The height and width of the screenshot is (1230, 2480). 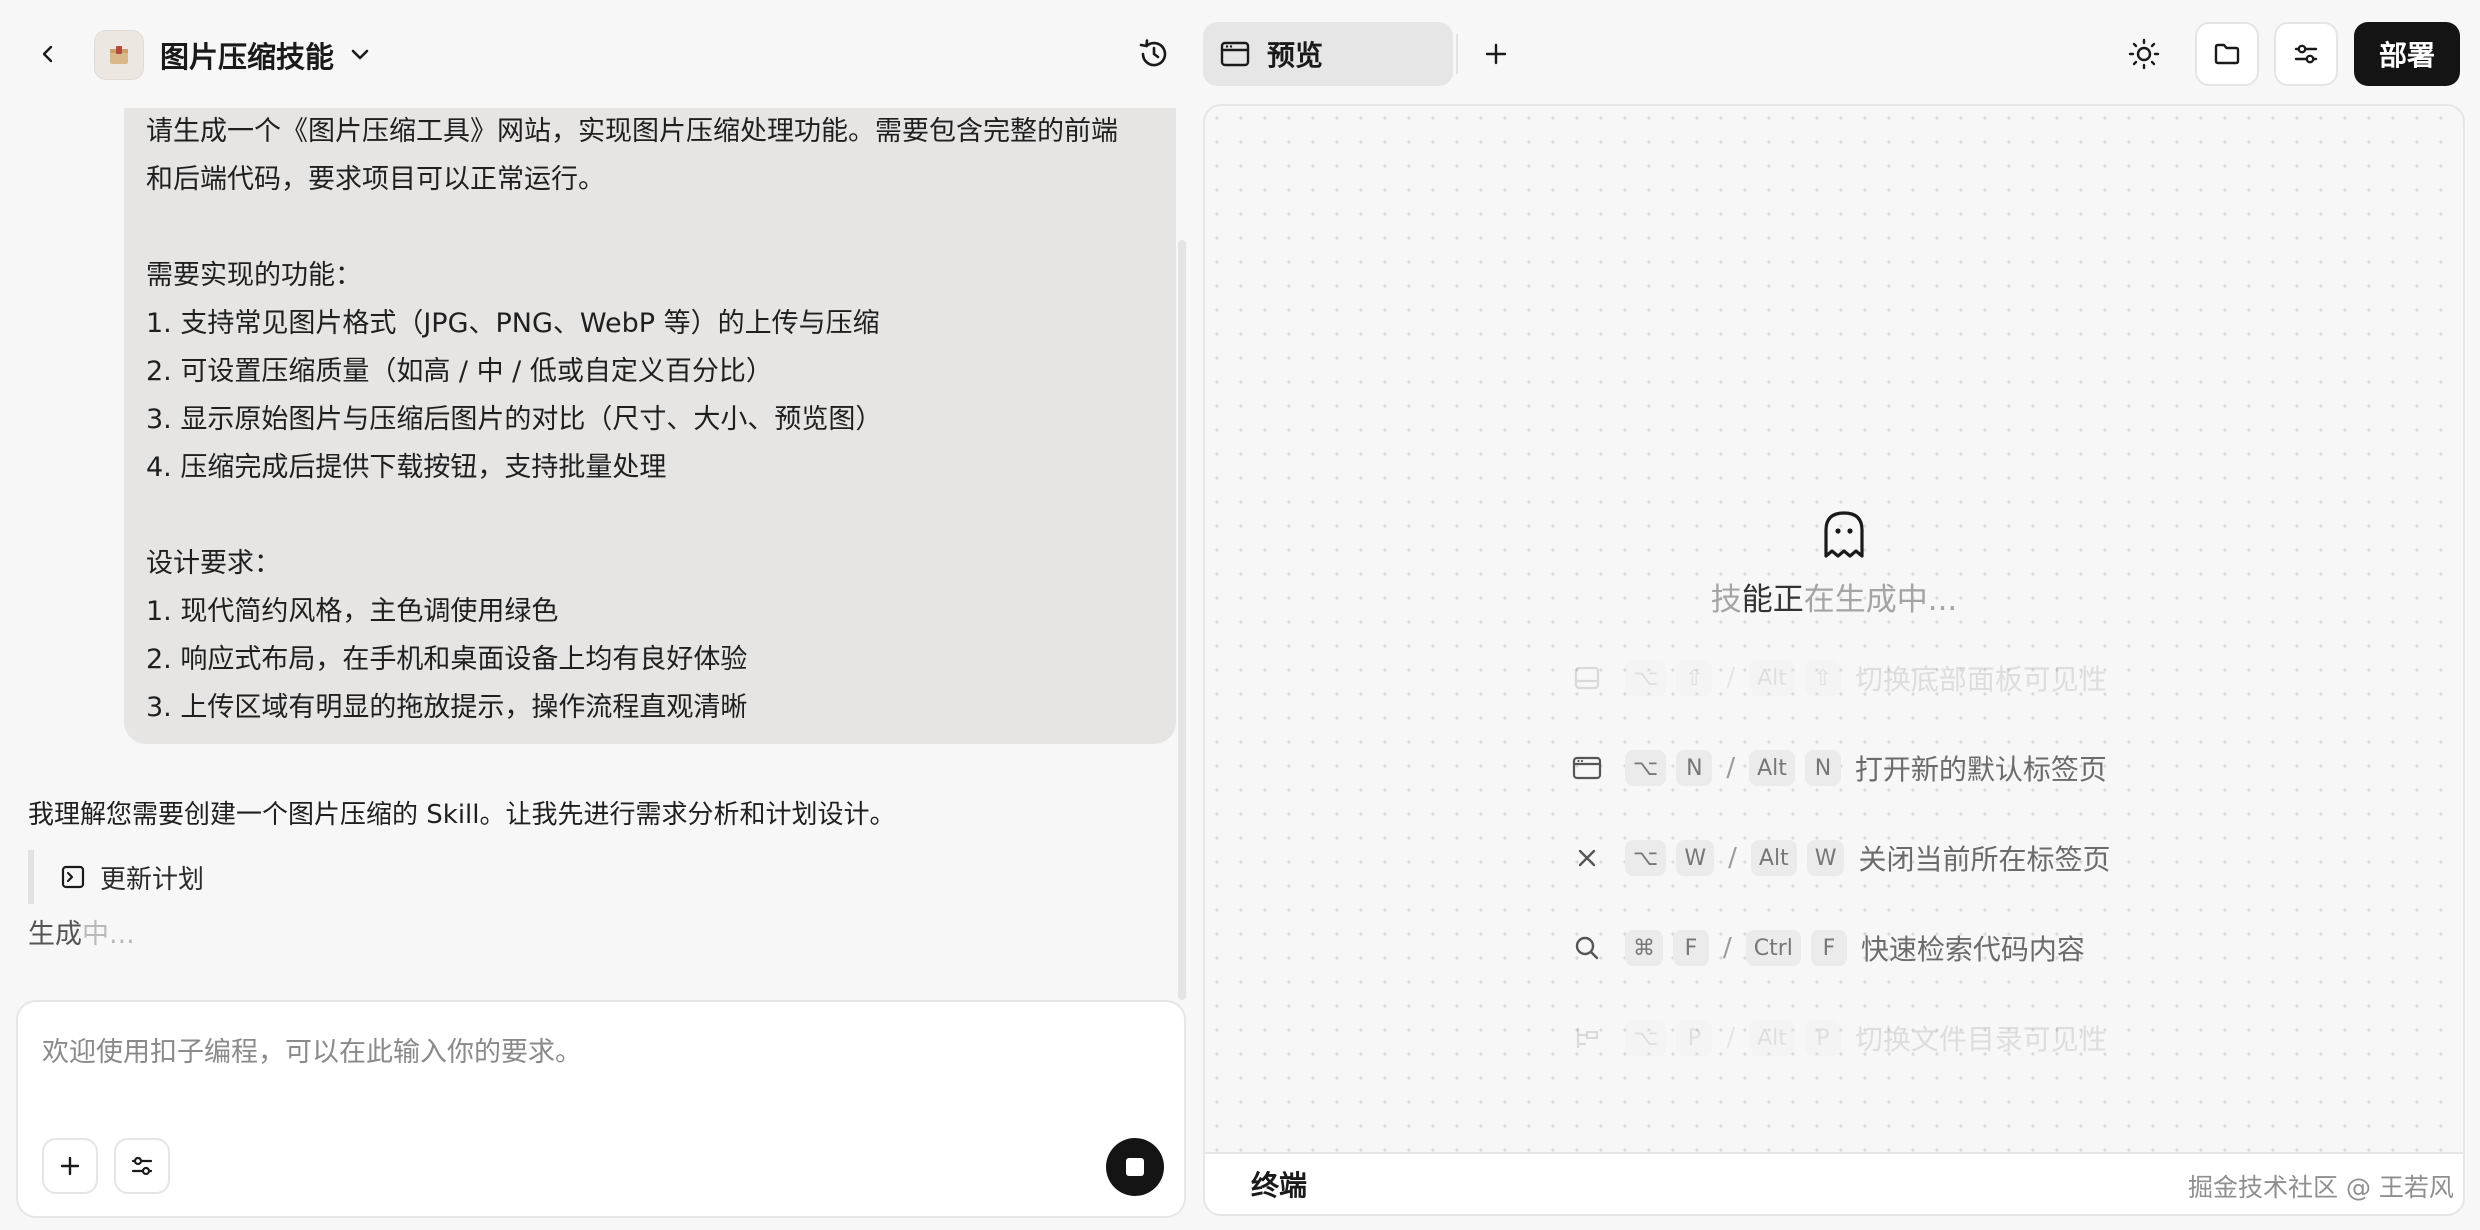 I want to click on theme-toggle-button, so click(x=2144, y=54).